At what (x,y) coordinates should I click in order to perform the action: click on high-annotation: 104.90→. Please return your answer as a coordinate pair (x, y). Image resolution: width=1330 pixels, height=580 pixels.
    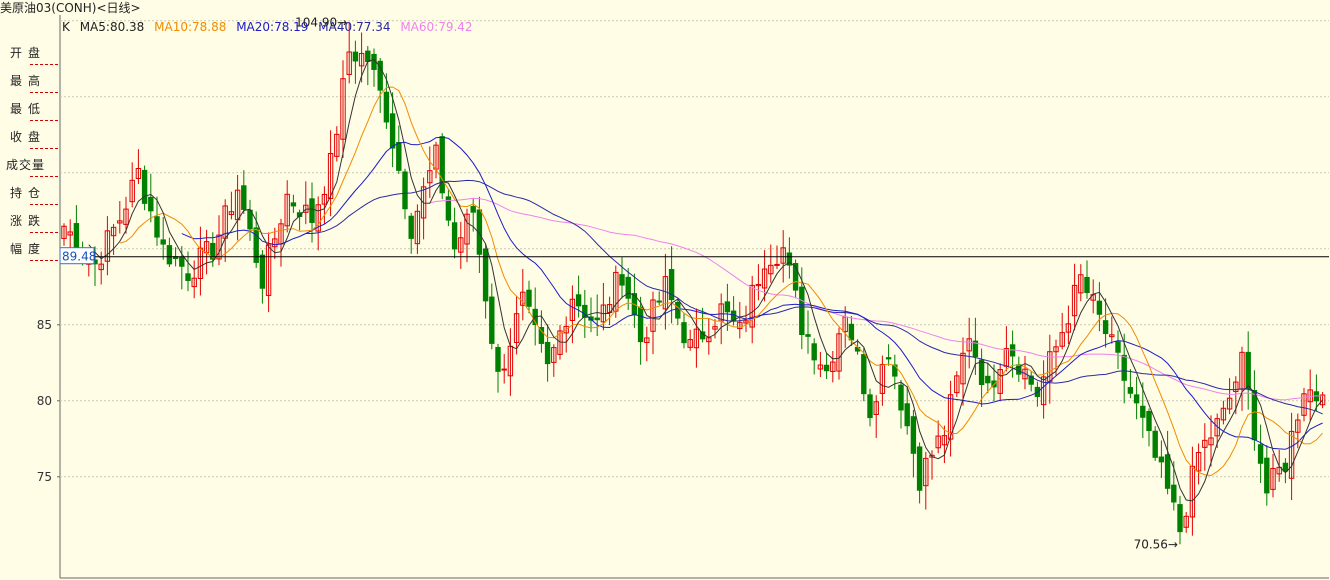
    Looking at the image, I should click on (321, 22).